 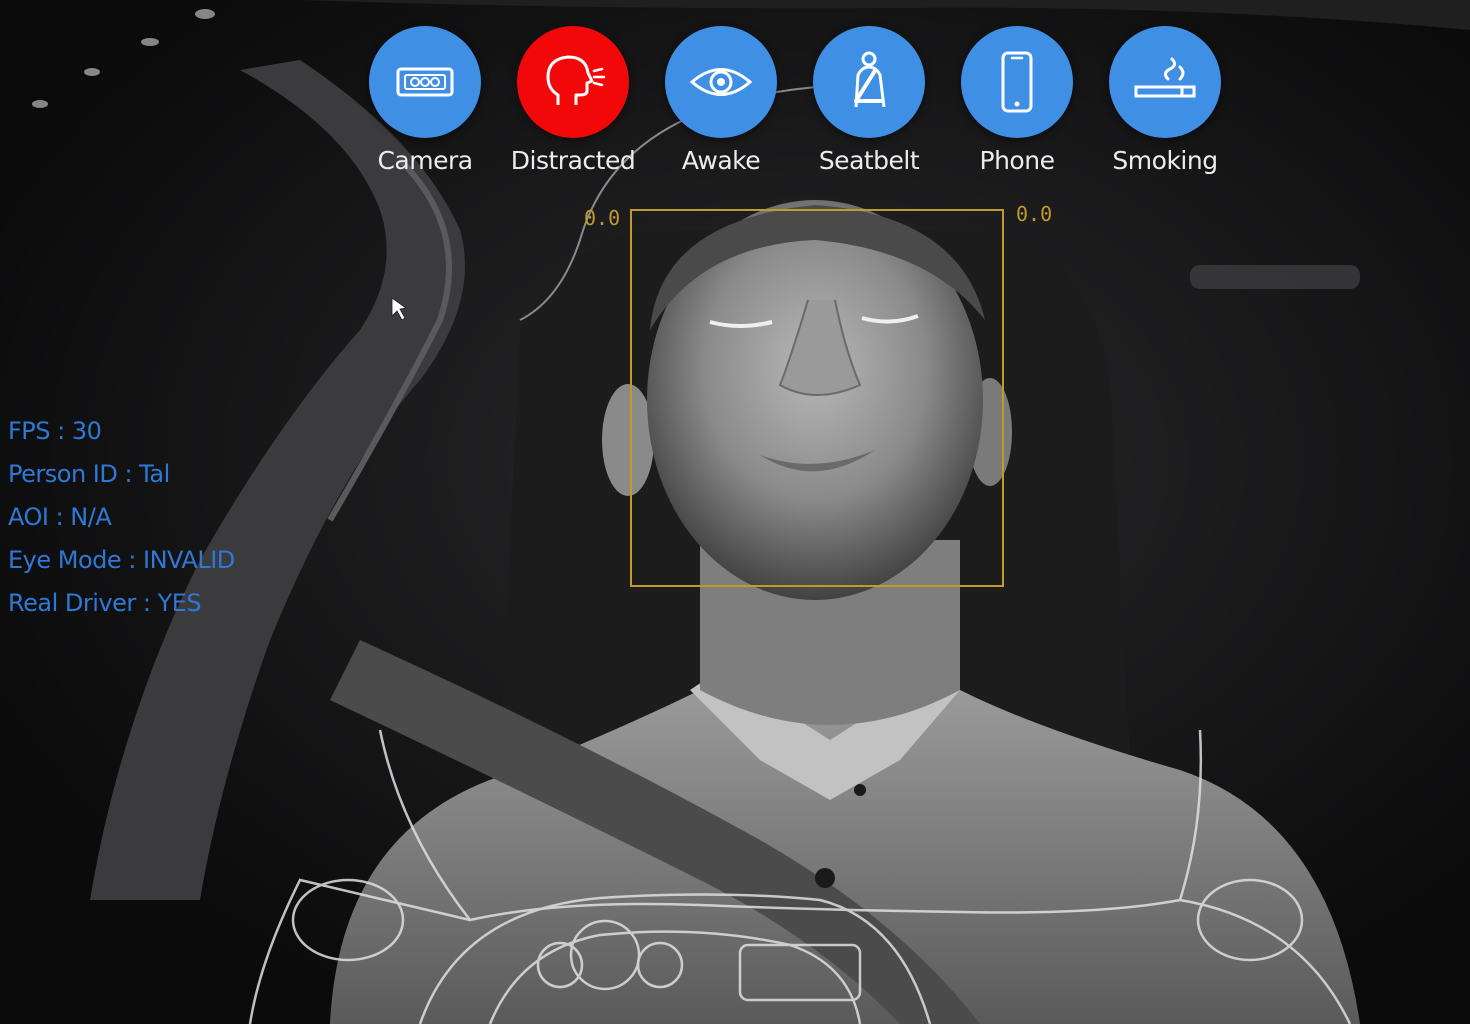 I want to click on status-distracted: Distracted, so click(x=573, y=106).